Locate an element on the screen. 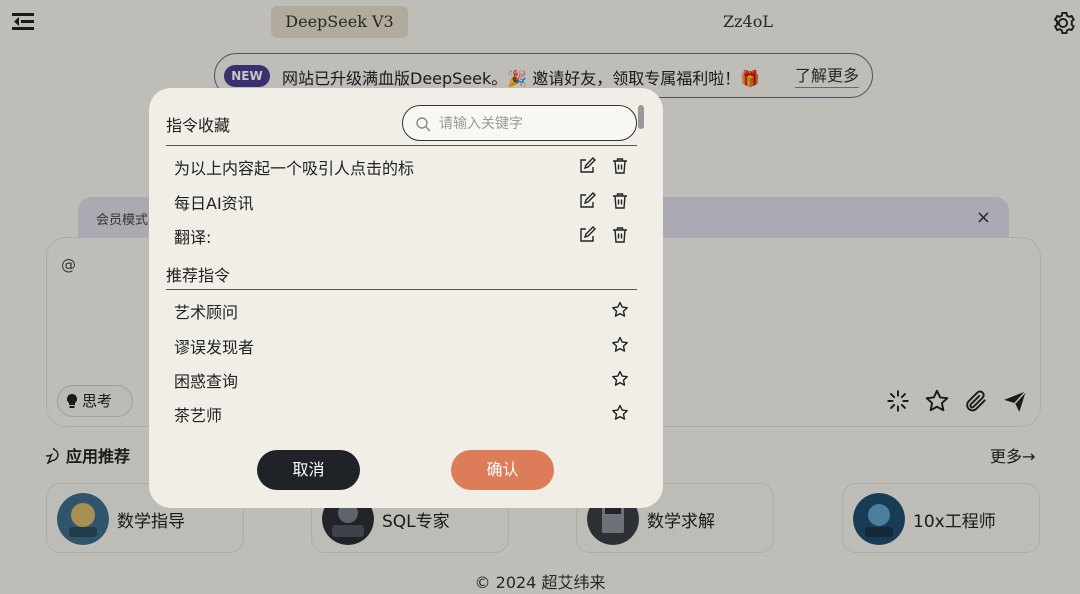 This screenshot has width=1080, height=594. scrollbar-thumb is located at coordinates (641, 117).